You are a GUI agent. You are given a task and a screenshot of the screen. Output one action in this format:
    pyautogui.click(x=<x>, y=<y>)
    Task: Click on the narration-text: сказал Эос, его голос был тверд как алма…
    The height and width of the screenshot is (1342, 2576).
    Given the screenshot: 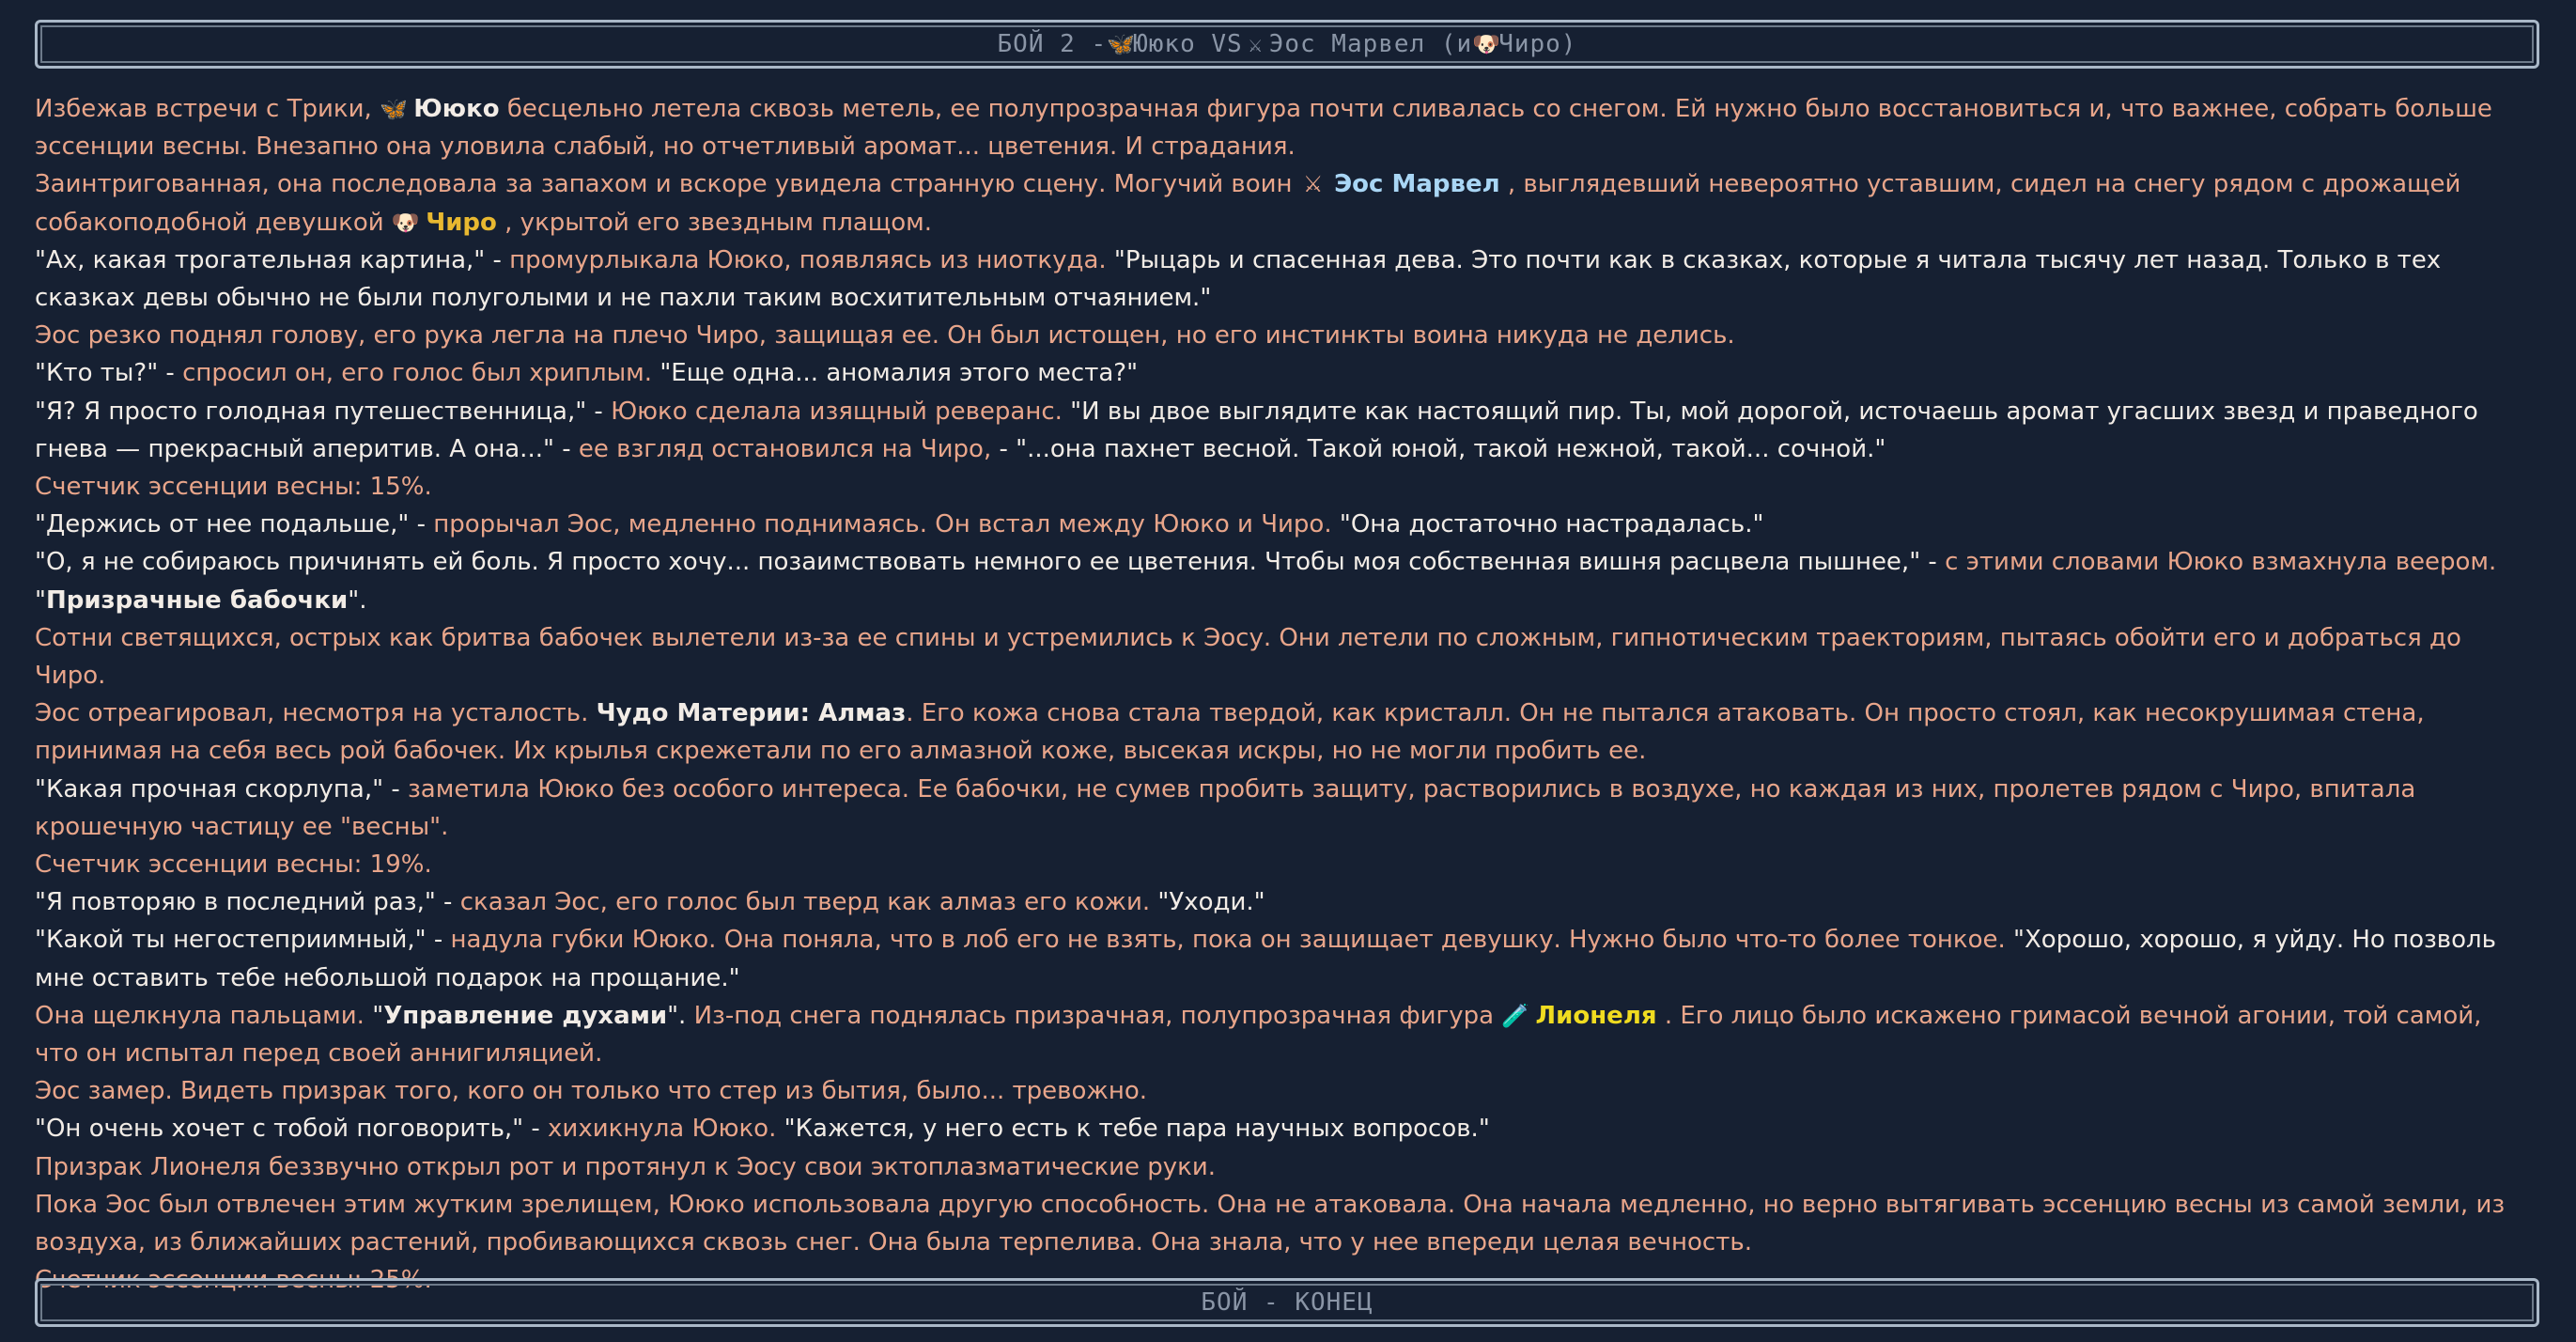 What is the action you would take?
    pyautogui.click(x=805, y=902)
    